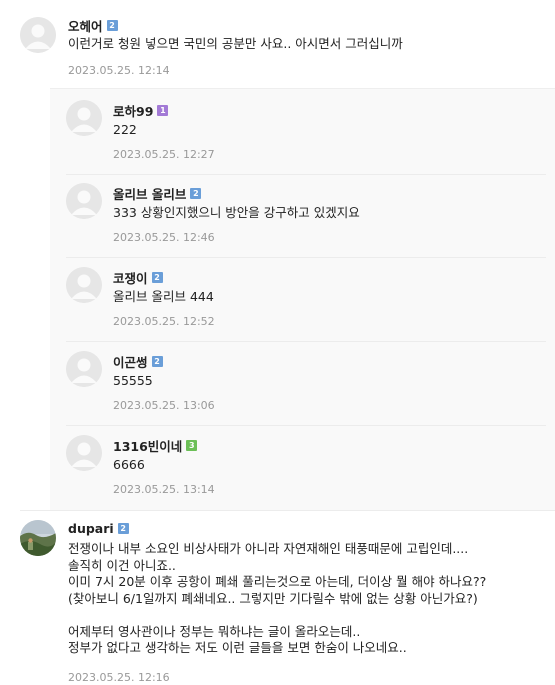 This screenshot has width=555, height=685. I want to click on nickname-text: dupari, so click(91, 528).